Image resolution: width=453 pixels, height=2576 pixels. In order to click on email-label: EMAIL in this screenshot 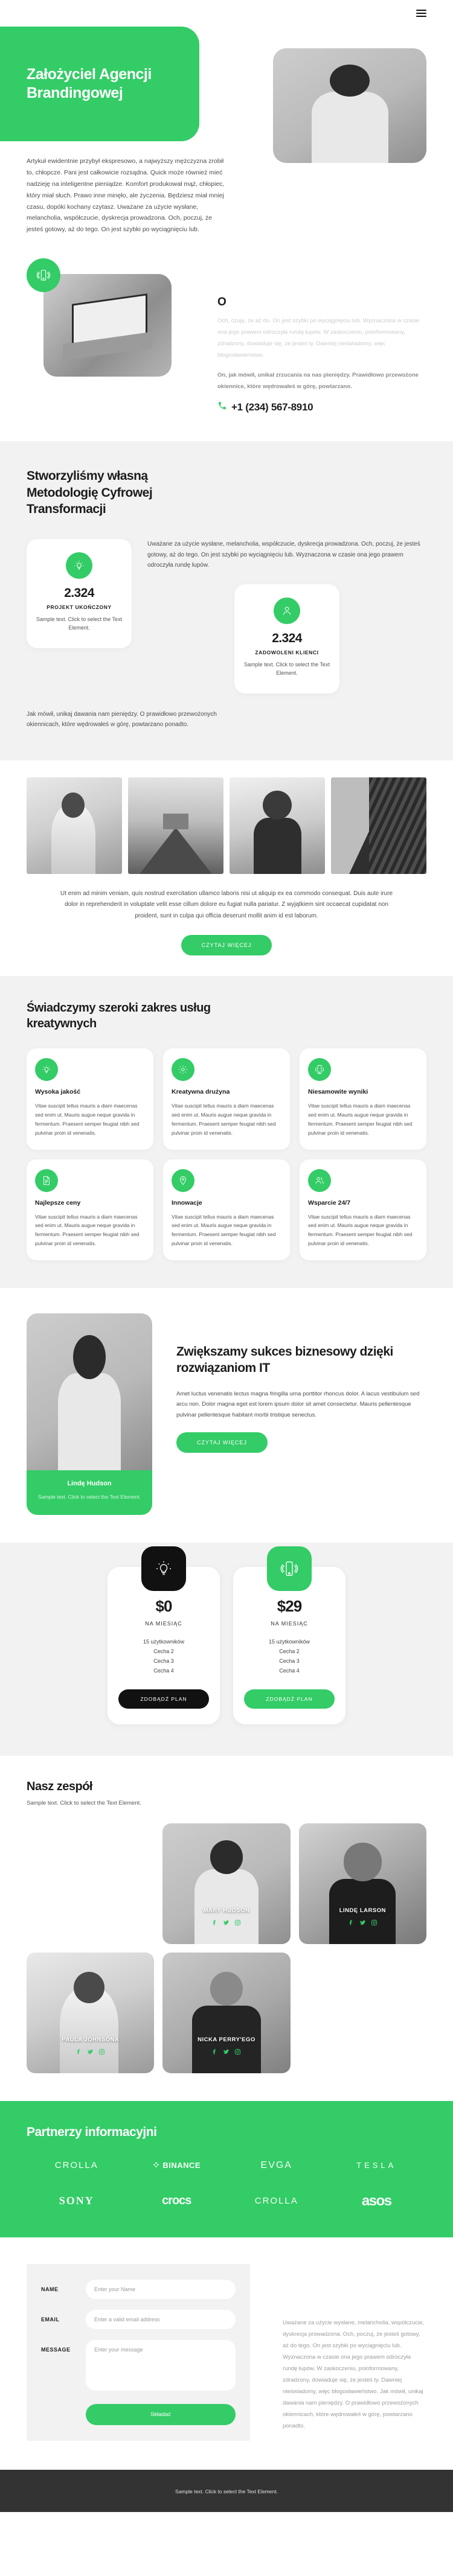, I will do `click(50, 2319)`.